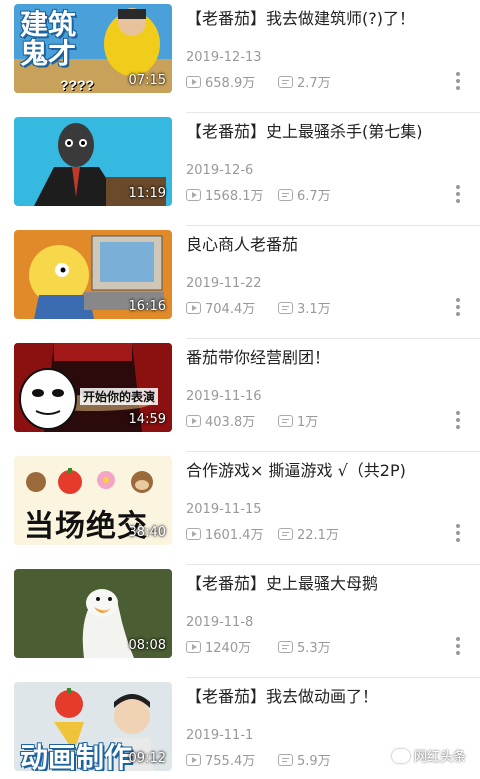 This screenshot has height=779, width=480. Describe the element at coordinates (400, 755) in the screenshot. I see `wechat-icon` at that location.